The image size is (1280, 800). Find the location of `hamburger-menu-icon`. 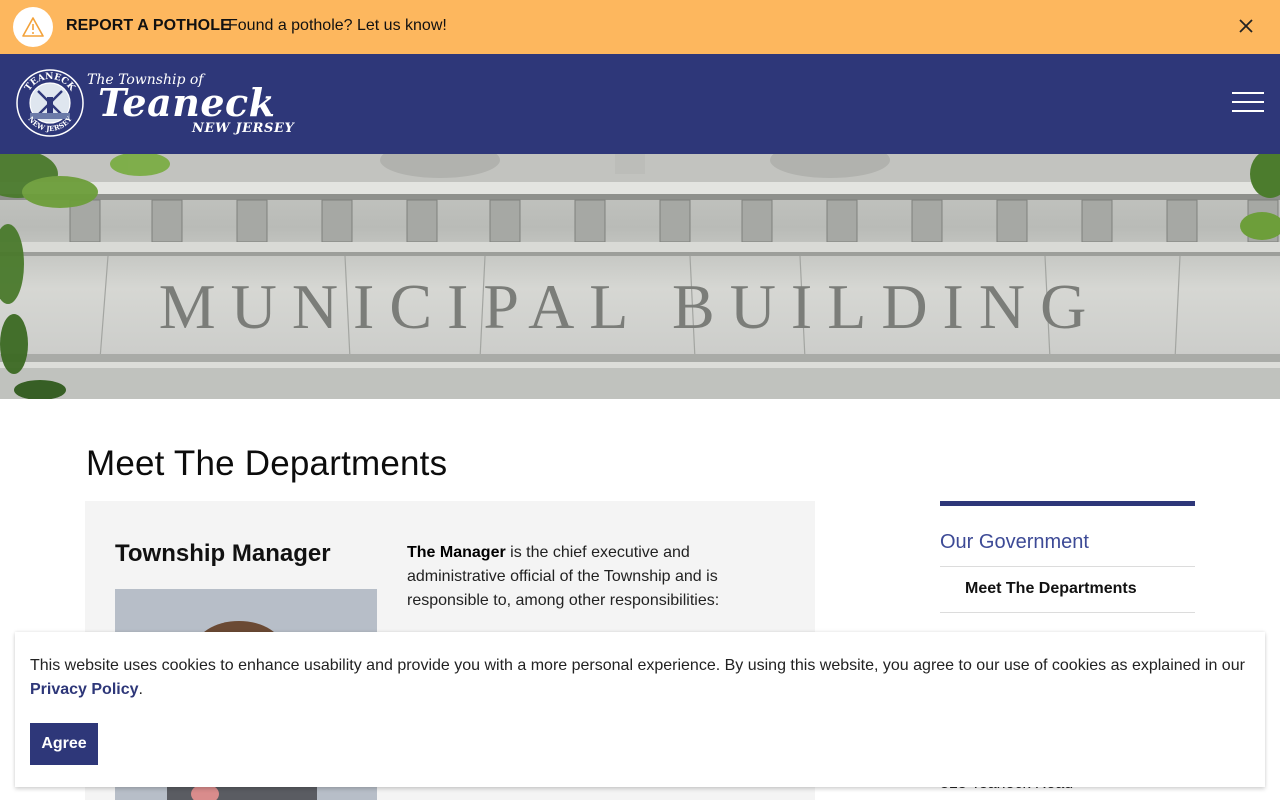

hamburger-menu-icon is located at coordinates (1249, 104).